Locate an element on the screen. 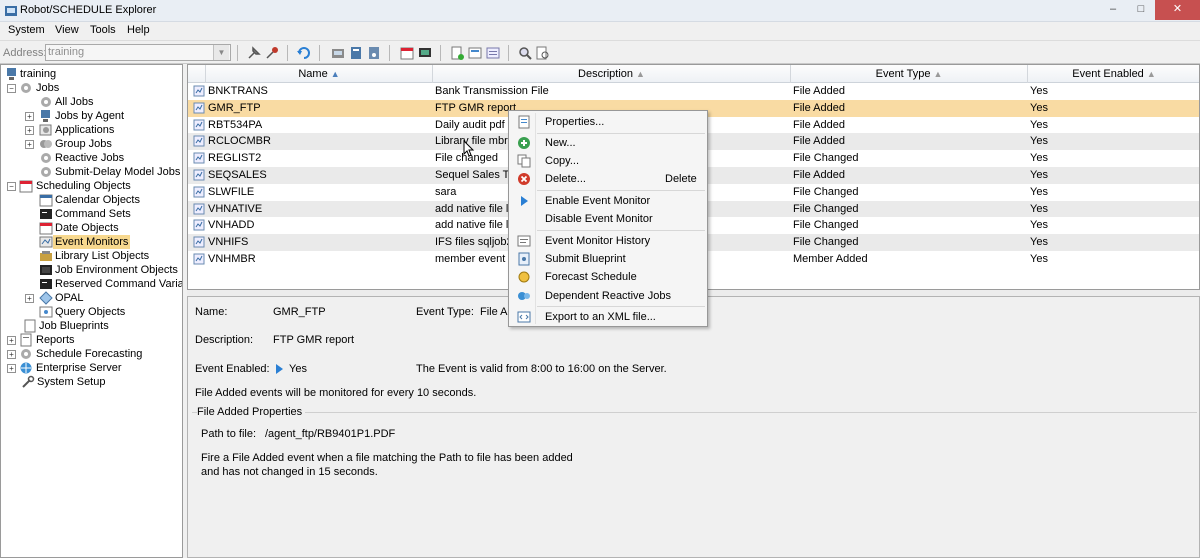  menu-item-disable-event-monitor: Disable Event Monitor is located at coordinates (608, 219).